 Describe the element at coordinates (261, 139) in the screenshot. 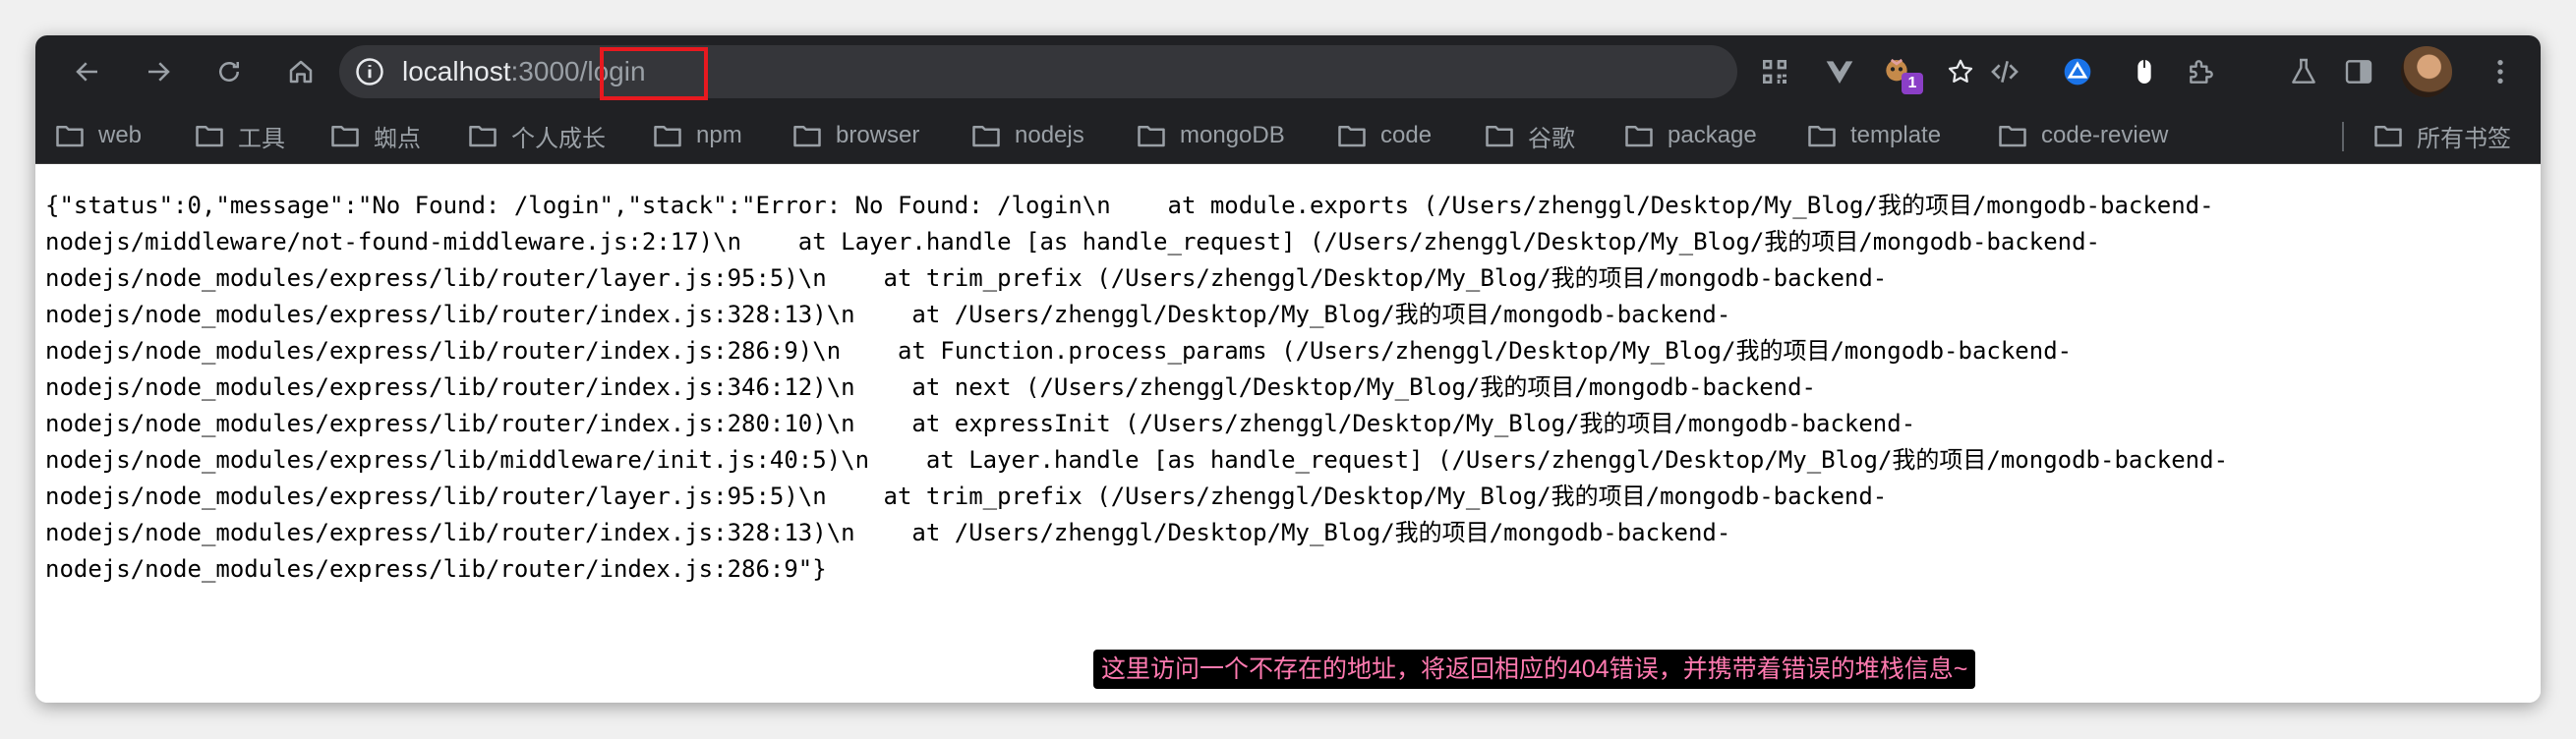

I see `bookmark-label: 工具` at that location.